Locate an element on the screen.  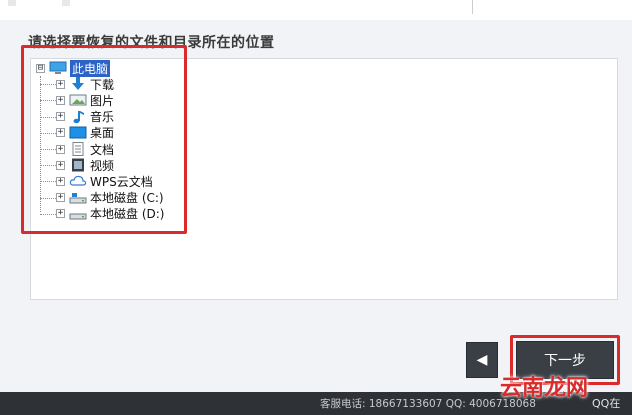
tree-root: ⊟ 此电脑 is located at coordinates (100, 68).